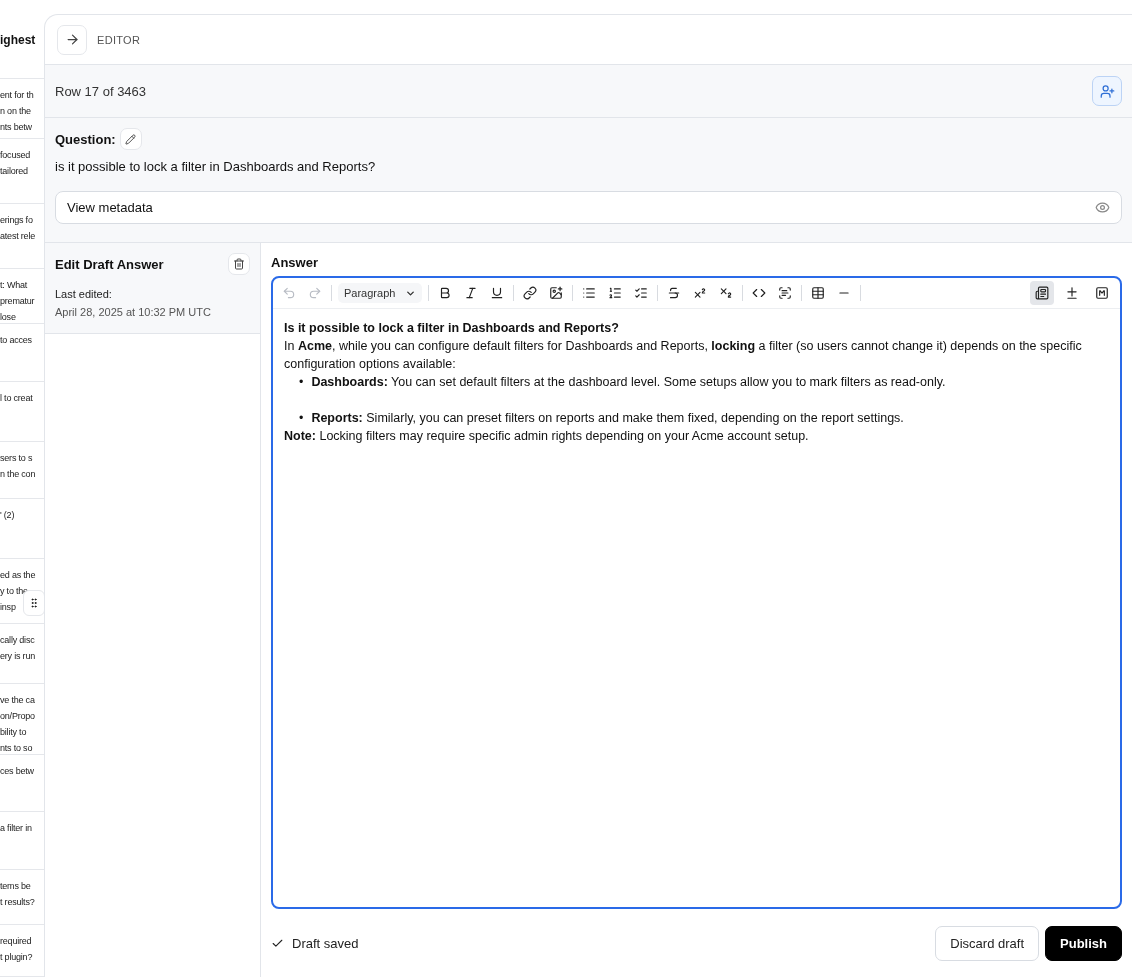  What do you see at coordinates (18, 236) in the screenshot?
I see `list-row-text: atest rele` at bounding box center [18, 236].